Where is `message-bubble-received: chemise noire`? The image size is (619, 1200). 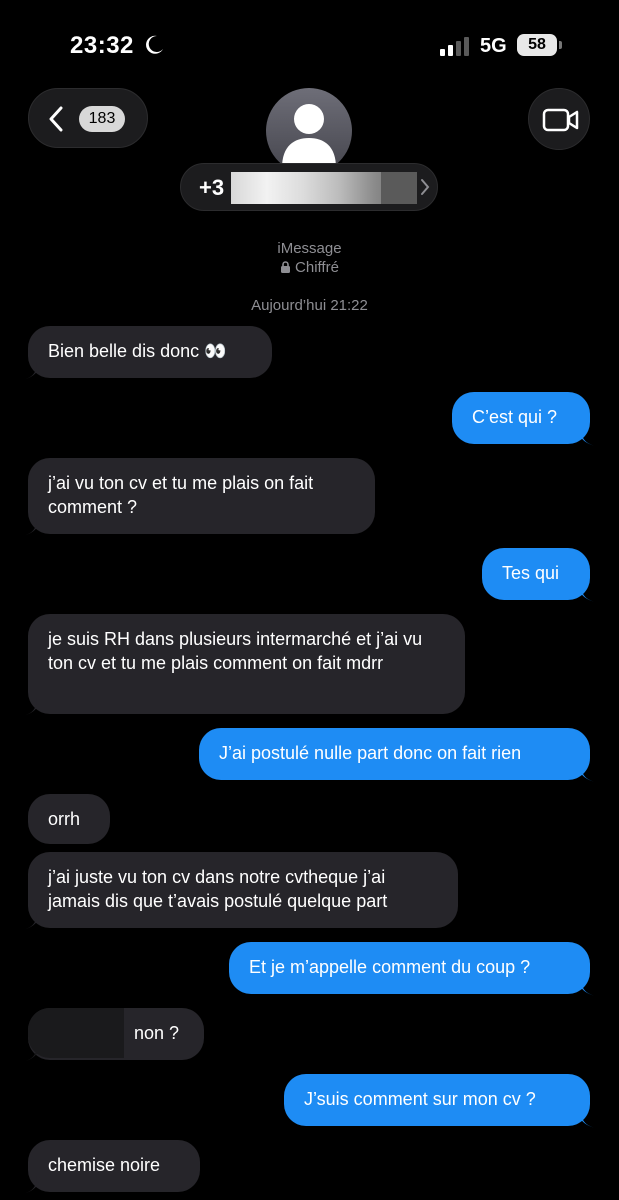 message-bubble-received: chemise noire is located at coordinates (111, 1167).